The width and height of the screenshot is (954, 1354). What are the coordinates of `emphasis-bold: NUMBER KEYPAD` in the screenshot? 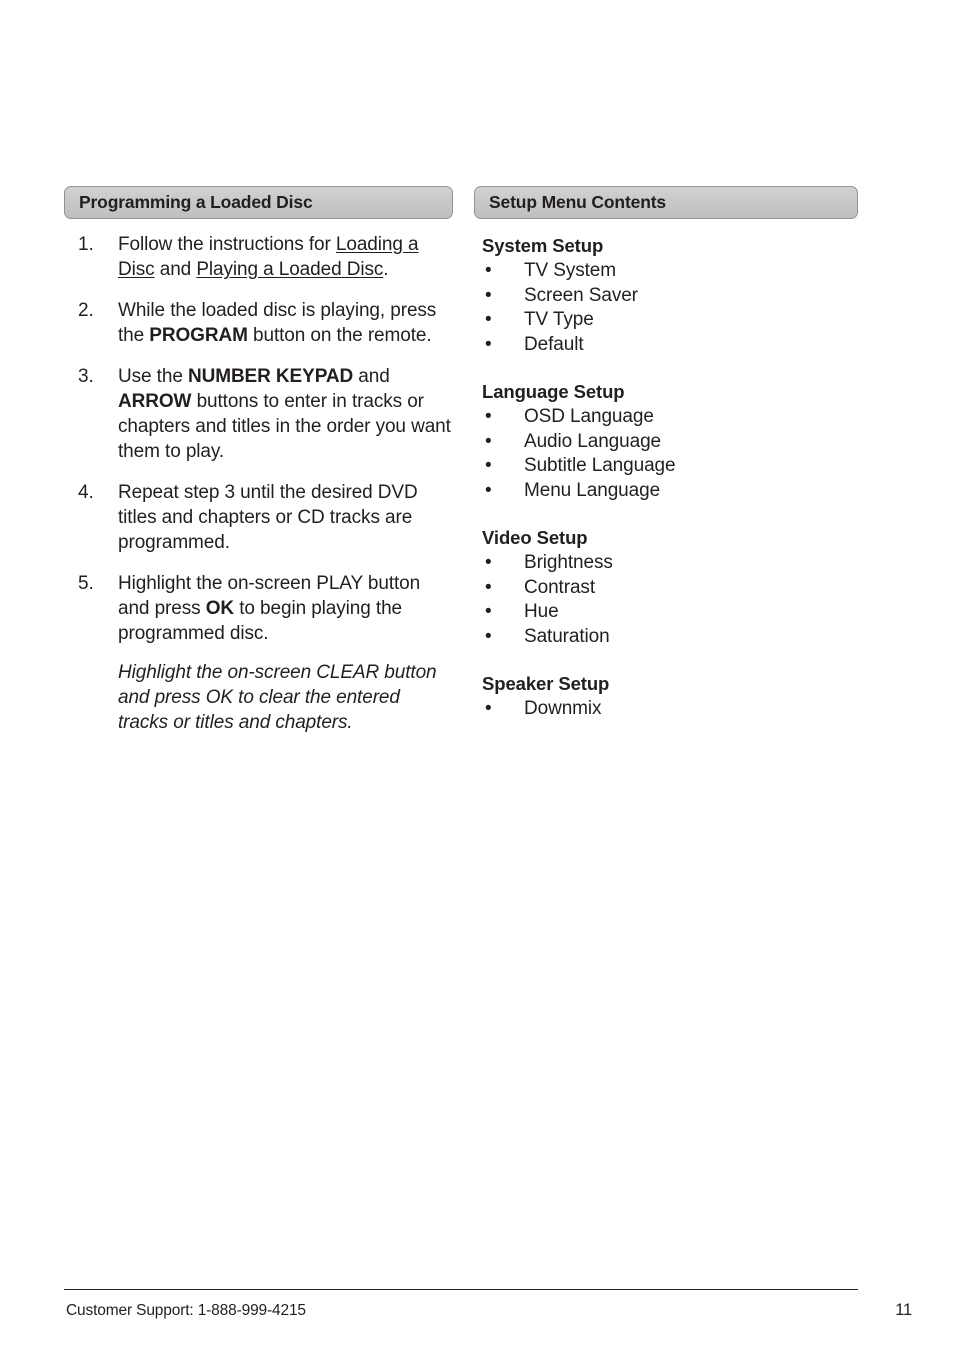 It's located at (270, 376).